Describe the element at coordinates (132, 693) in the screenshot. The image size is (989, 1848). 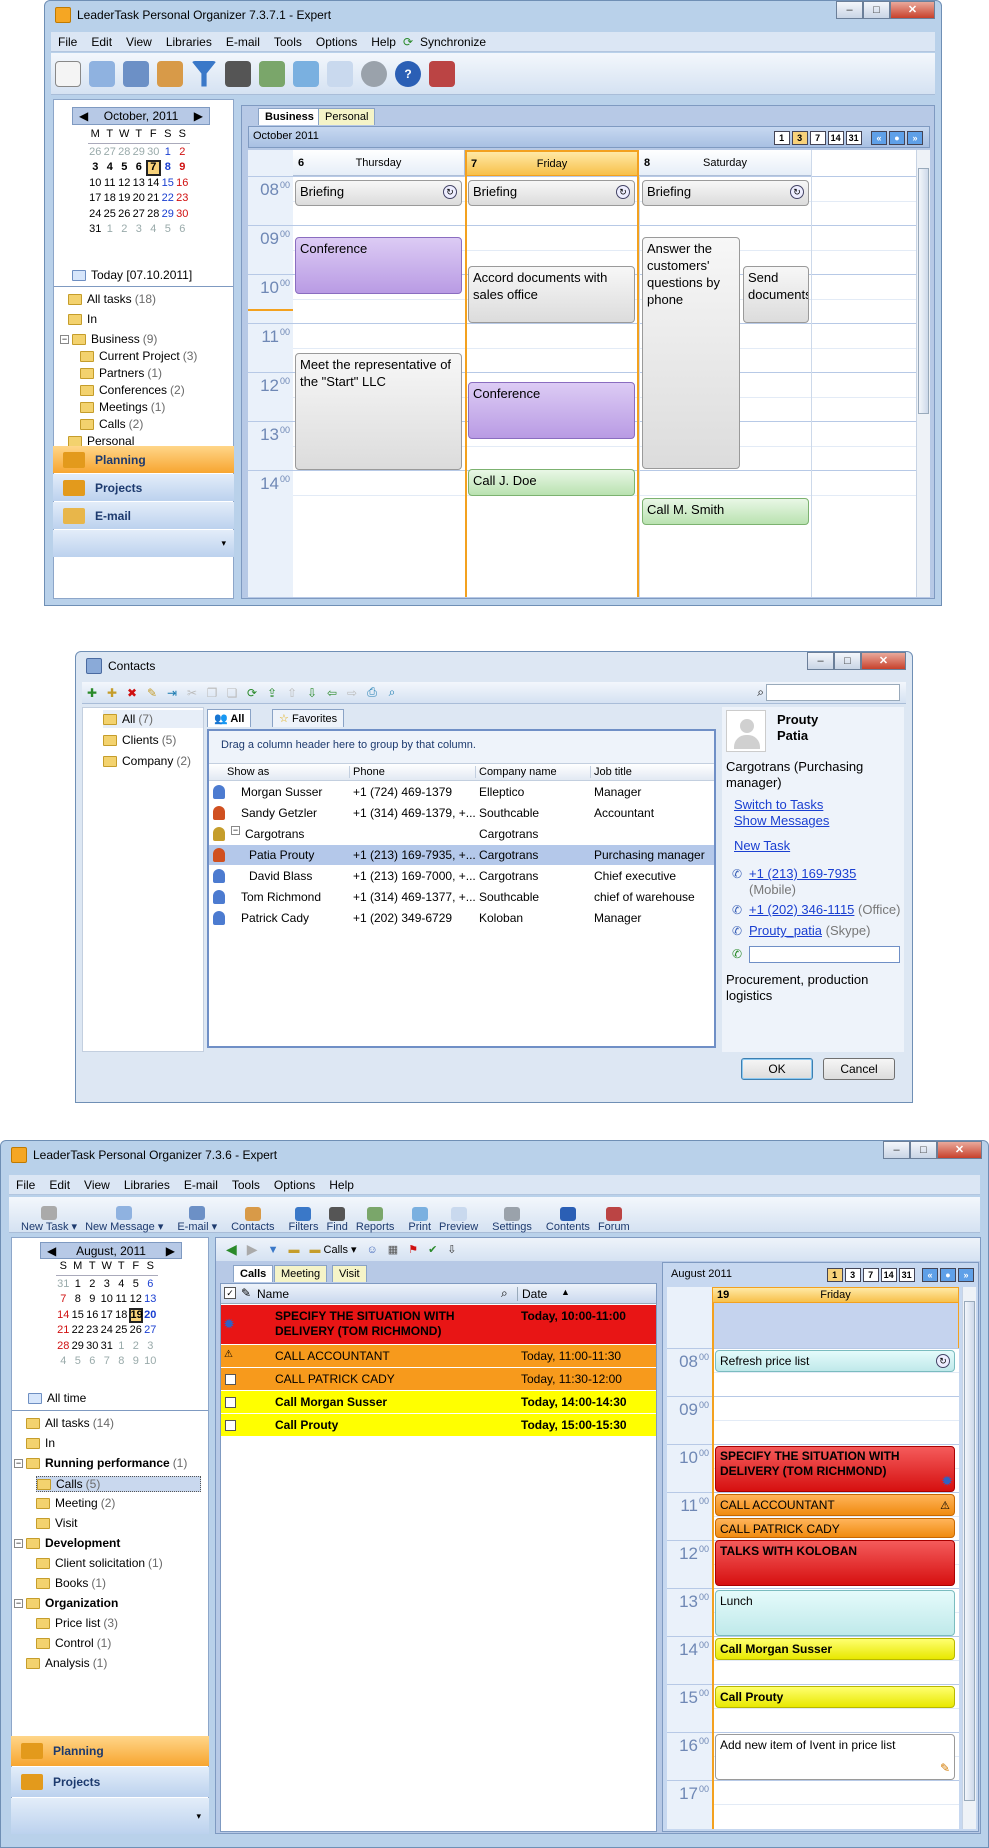
I see `delete-contact-icon: ✖` at that location.